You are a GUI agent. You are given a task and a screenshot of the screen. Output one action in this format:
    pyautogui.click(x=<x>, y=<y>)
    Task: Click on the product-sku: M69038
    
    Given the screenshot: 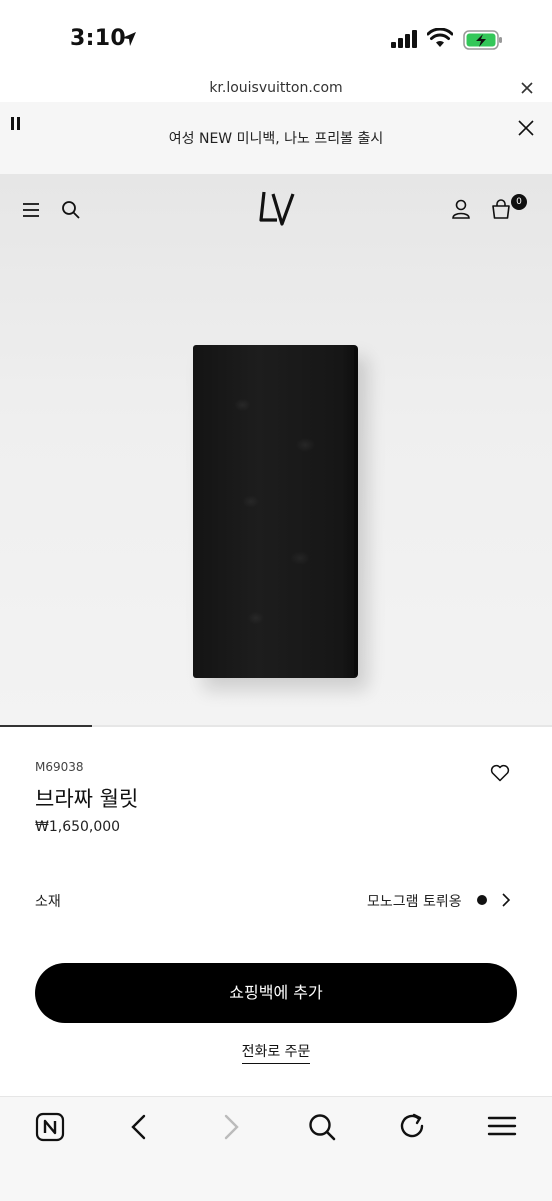 What is the action you would take?
    pyautogui.click(x=59, y=767)
    